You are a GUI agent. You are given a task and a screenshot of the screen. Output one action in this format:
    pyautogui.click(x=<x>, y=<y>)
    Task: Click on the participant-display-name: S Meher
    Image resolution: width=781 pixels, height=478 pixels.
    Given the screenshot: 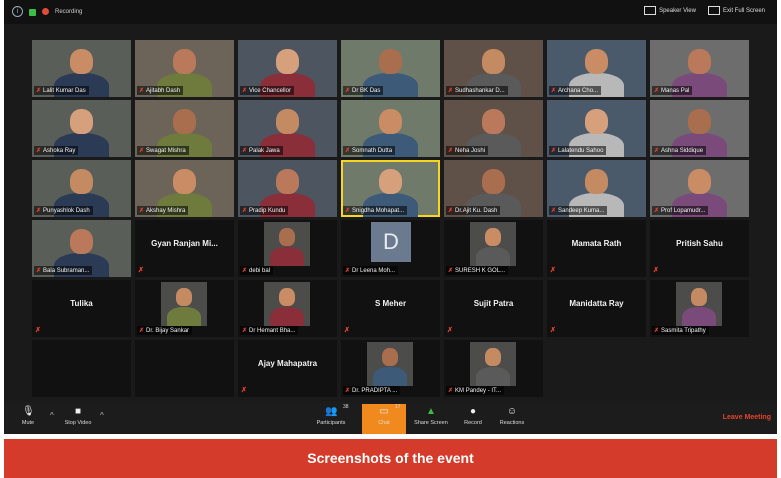 What is the action you would take?
    pyautogui.click(x=390, y=303)
    